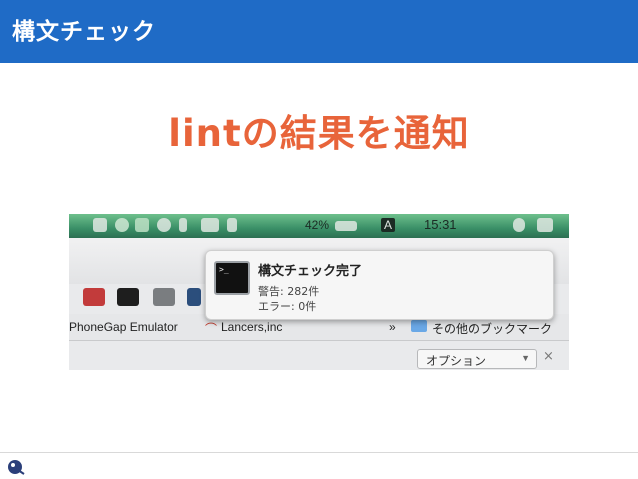 Image resolution: width=638 pixels, height=479 pixels. I want to click on wifi-icon, so click(210, 225).